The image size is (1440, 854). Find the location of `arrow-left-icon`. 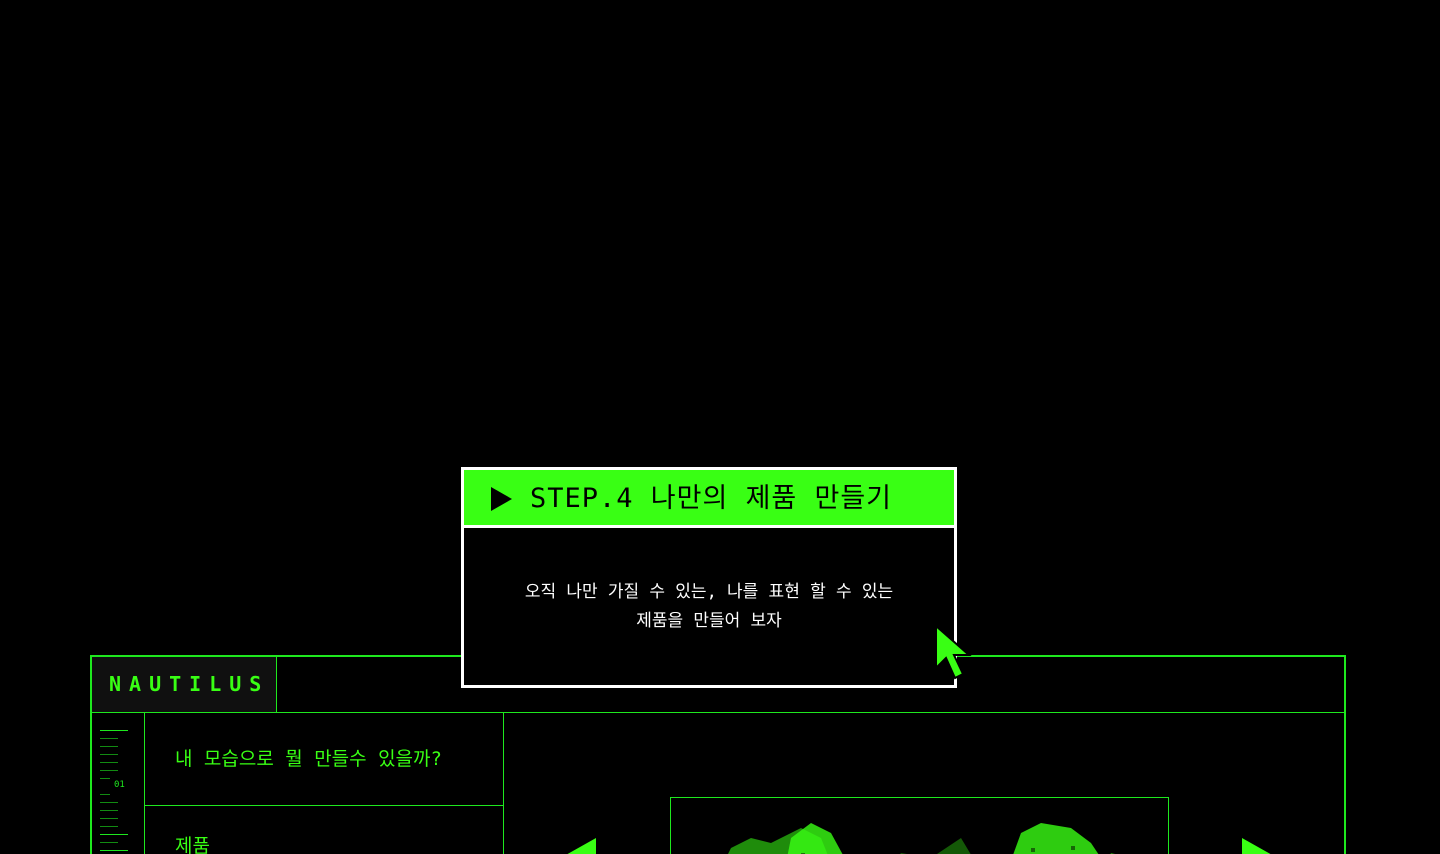

arrow-left-icon is located at coordinates (580, 846).